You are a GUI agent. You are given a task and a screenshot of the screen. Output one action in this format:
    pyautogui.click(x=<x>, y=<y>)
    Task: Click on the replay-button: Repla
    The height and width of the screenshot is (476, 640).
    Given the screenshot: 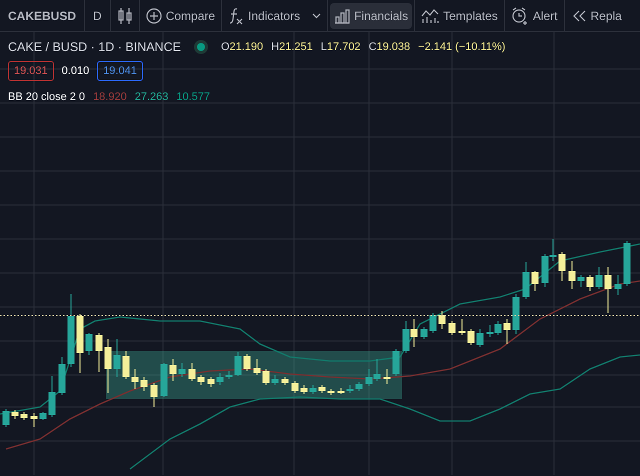 What is the action you would take?
    pyautogui.click(x=596, y=15)
    